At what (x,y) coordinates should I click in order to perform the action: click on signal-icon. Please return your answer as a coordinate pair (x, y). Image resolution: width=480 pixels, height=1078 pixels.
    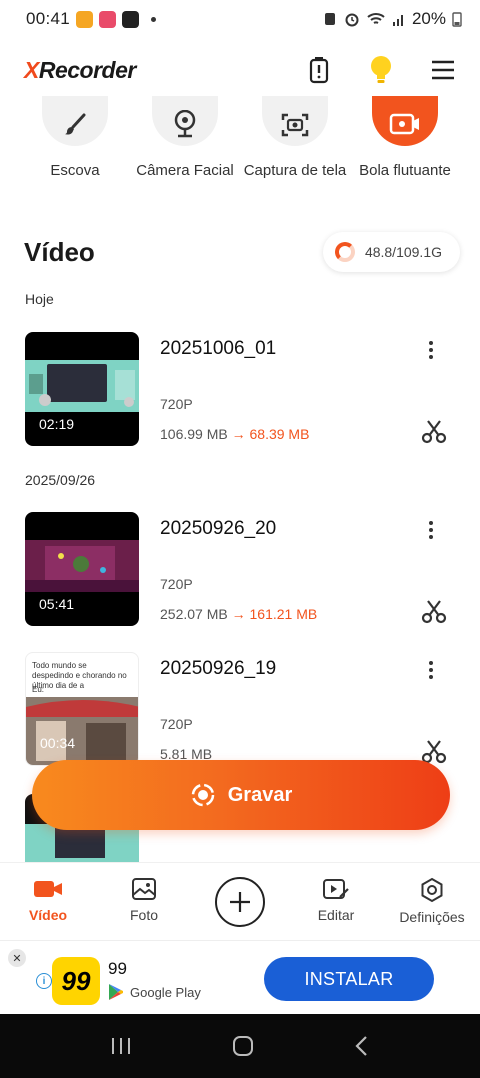
    Looking at the image, I should click on (397, 20).